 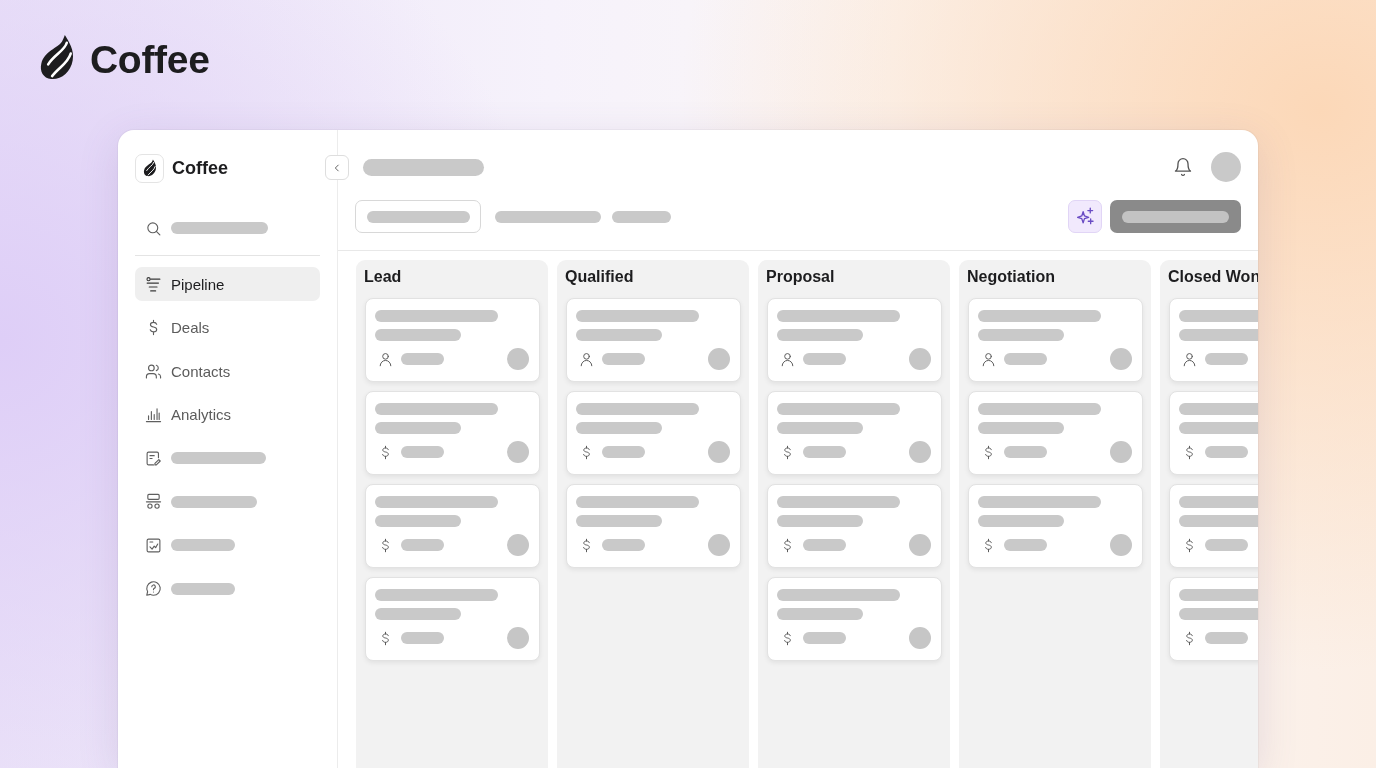 I want to click on bar-chart-icon, so click(x=153, y=414).